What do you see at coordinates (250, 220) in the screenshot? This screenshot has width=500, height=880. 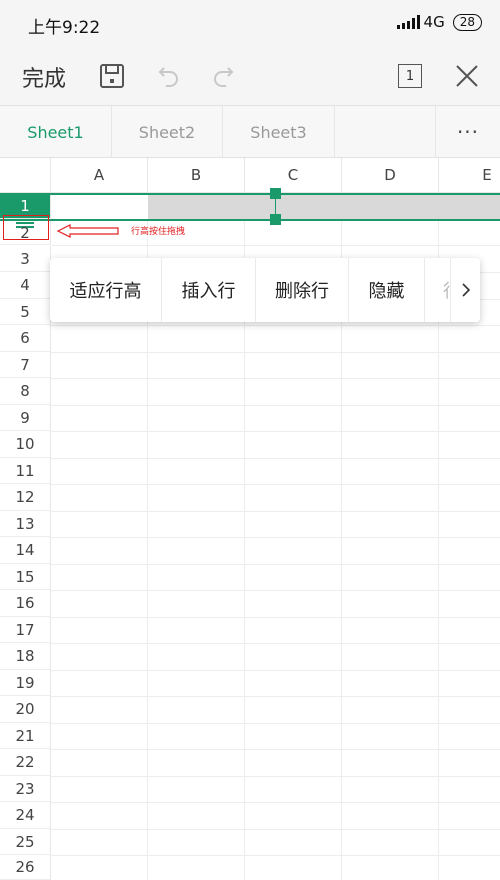 I see `selection-border-bottom` at bounding box center [250, 220].